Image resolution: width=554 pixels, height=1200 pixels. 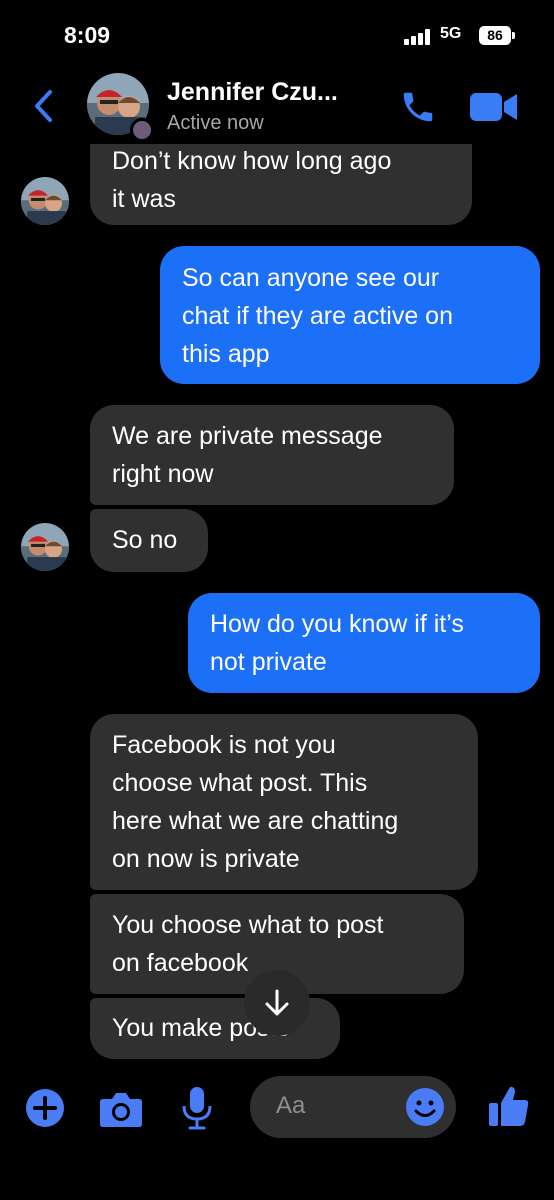 What do you see at coordinates (45, 1110) in the screenshot?
I see `plus-icon` at bounding box center [45, 1110].